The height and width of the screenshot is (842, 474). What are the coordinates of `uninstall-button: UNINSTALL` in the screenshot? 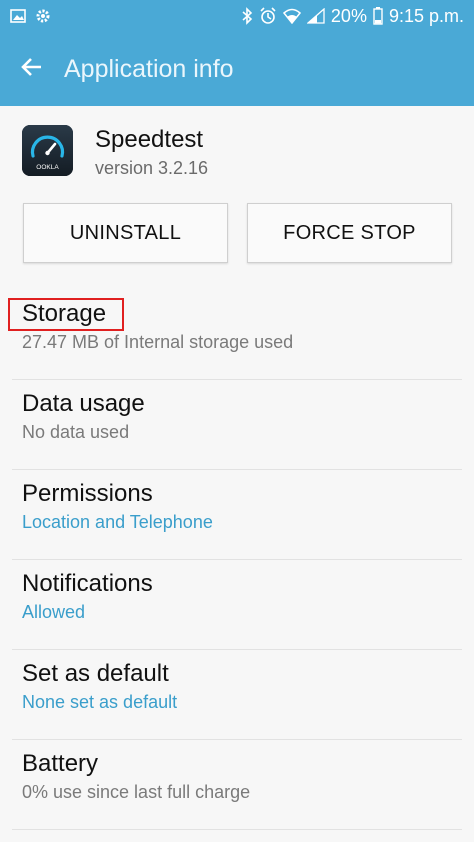 It's located at (125, 233).